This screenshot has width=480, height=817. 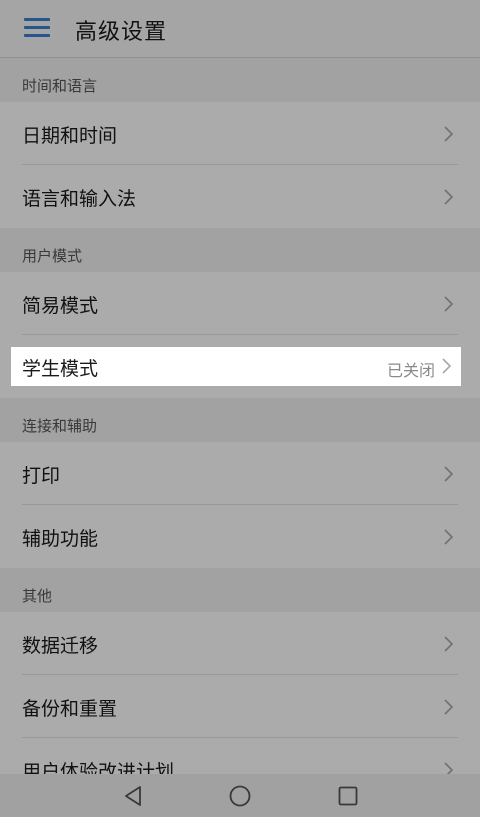 What do you see at coordinates (133, 796) in the screenshot?
I see `back-triangle-icon` at bounding box center [133, 796].